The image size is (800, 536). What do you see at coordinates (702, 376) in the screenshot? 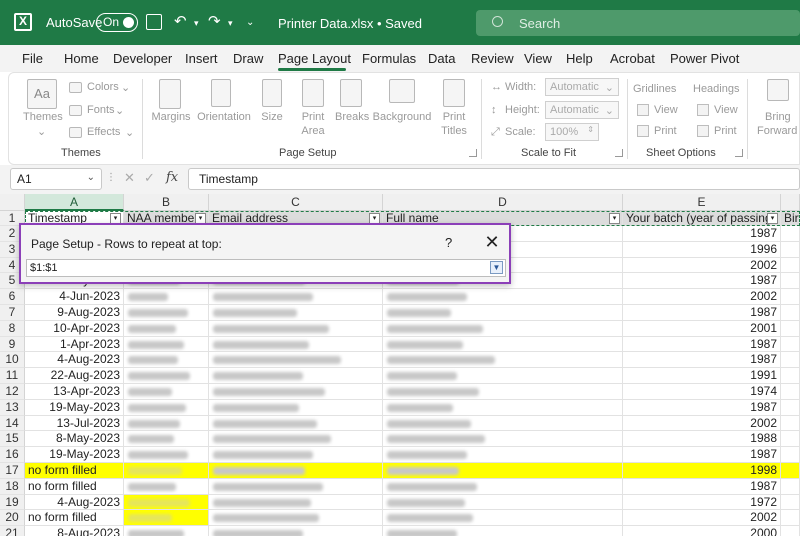
I see `cell-batch: 1991` at bounding box center [702, 376].